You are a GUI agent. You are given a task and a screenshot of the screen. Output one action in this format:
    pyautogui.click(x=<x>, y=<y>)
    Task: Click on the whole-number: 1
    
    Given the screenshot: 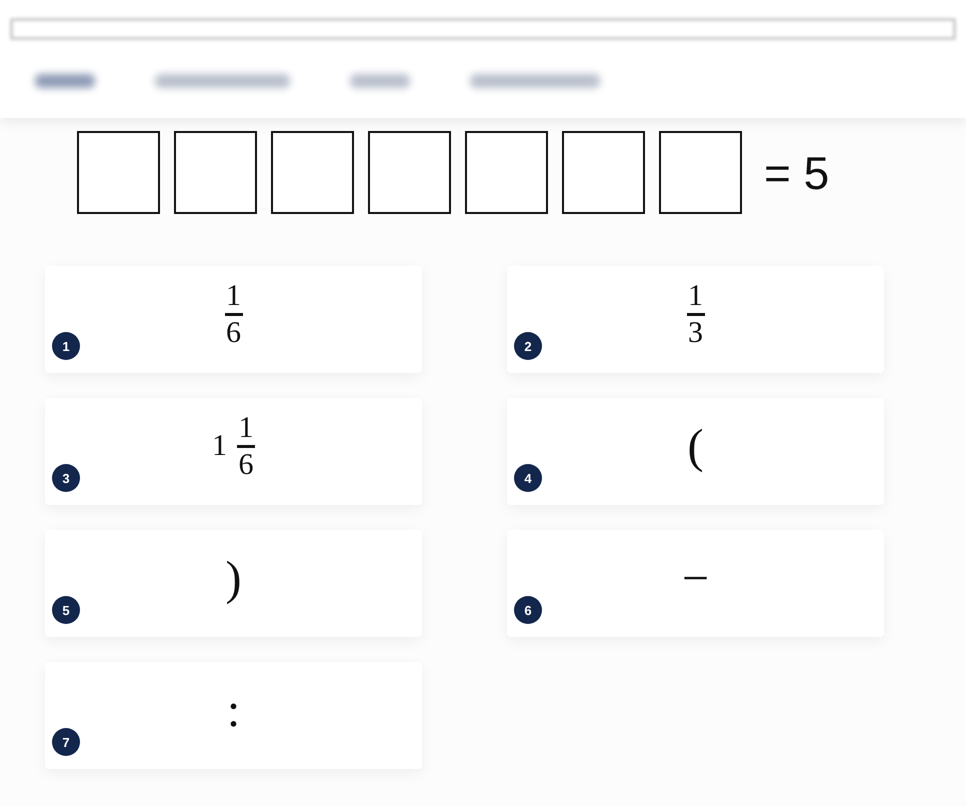 What is the action you would take?
    pyautogui.click(x=219, y=446)
    